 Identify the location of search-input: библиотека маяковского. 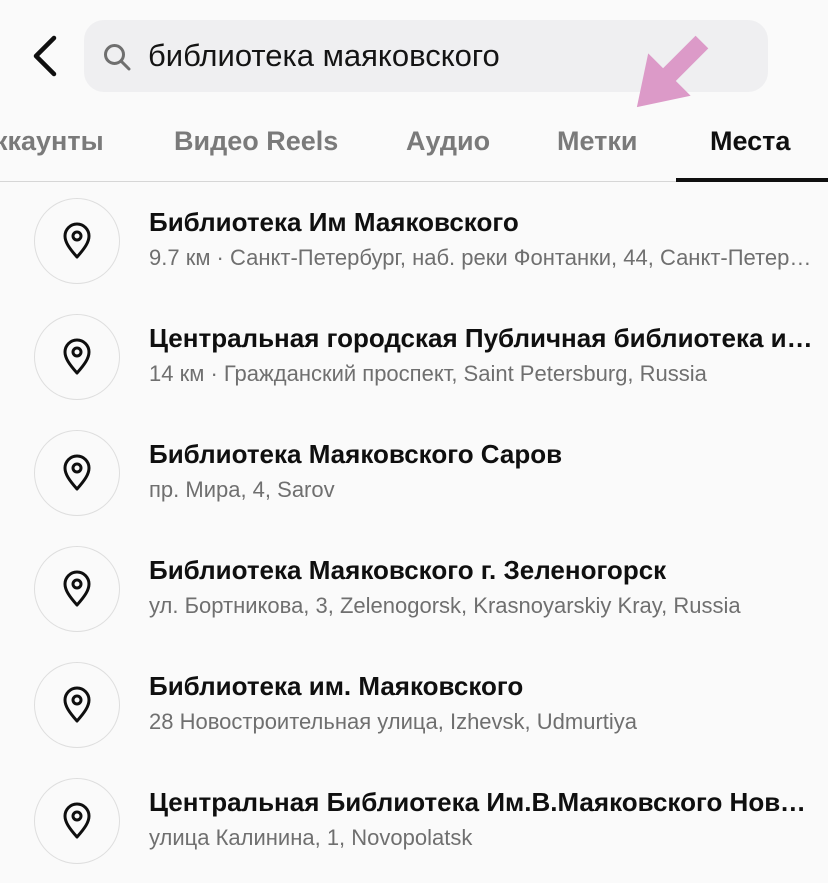
(426, 56).